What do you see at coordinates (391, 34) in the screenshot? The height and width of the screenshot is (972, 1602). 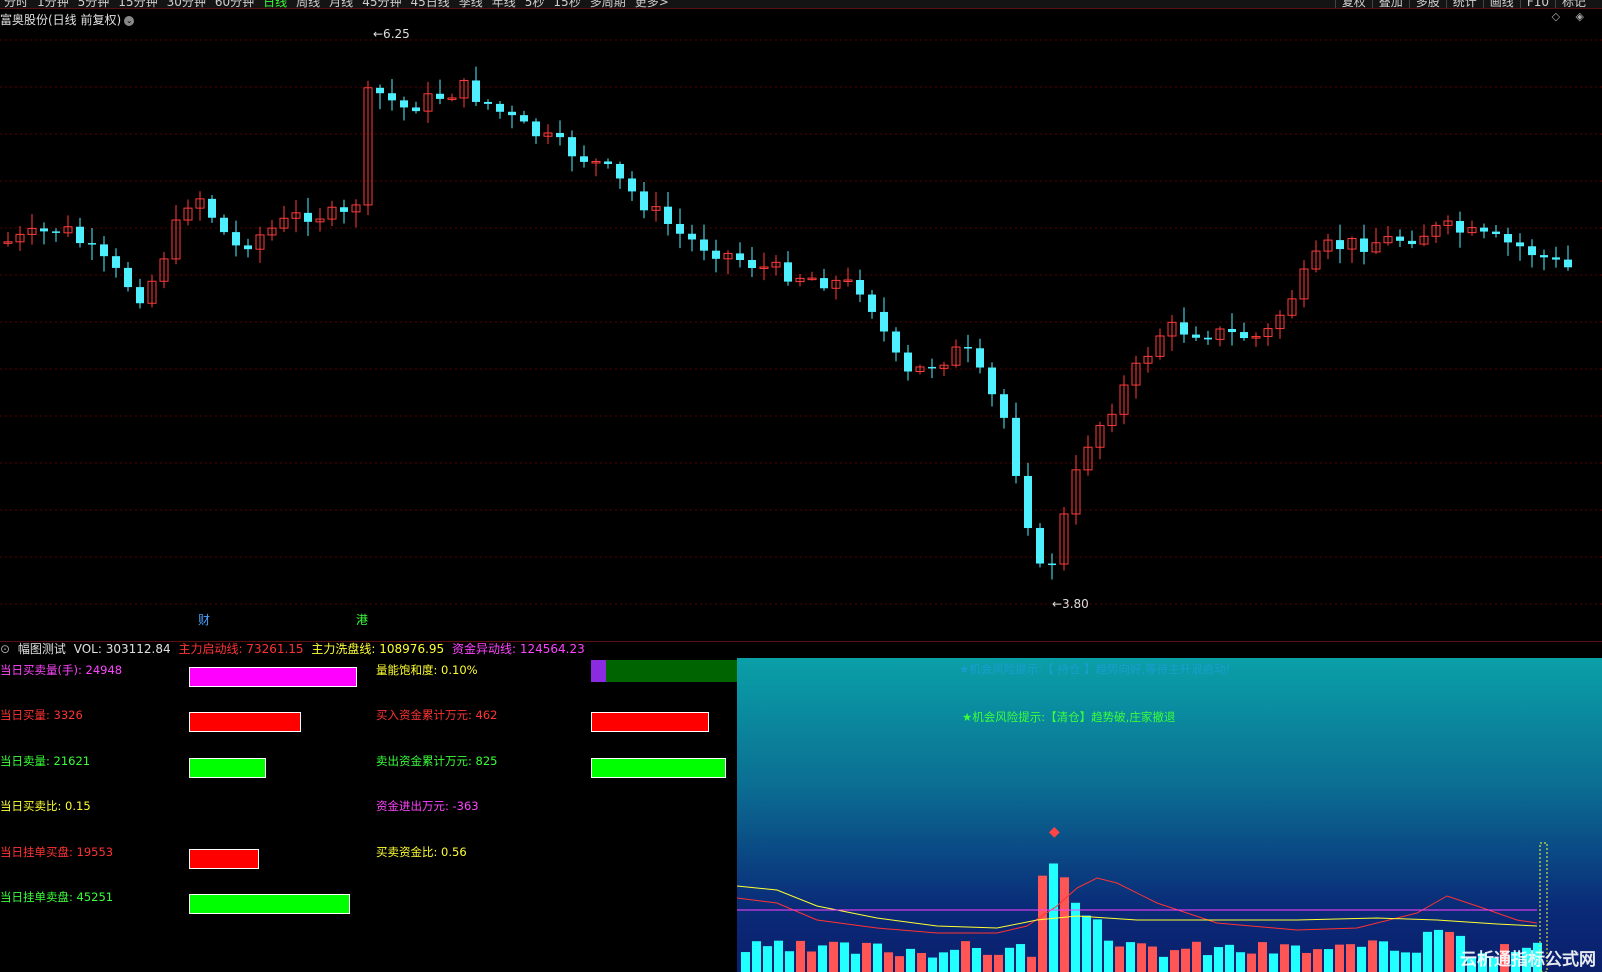 I see `high-price-label: ←6.25` at bounding box center [391, 34].